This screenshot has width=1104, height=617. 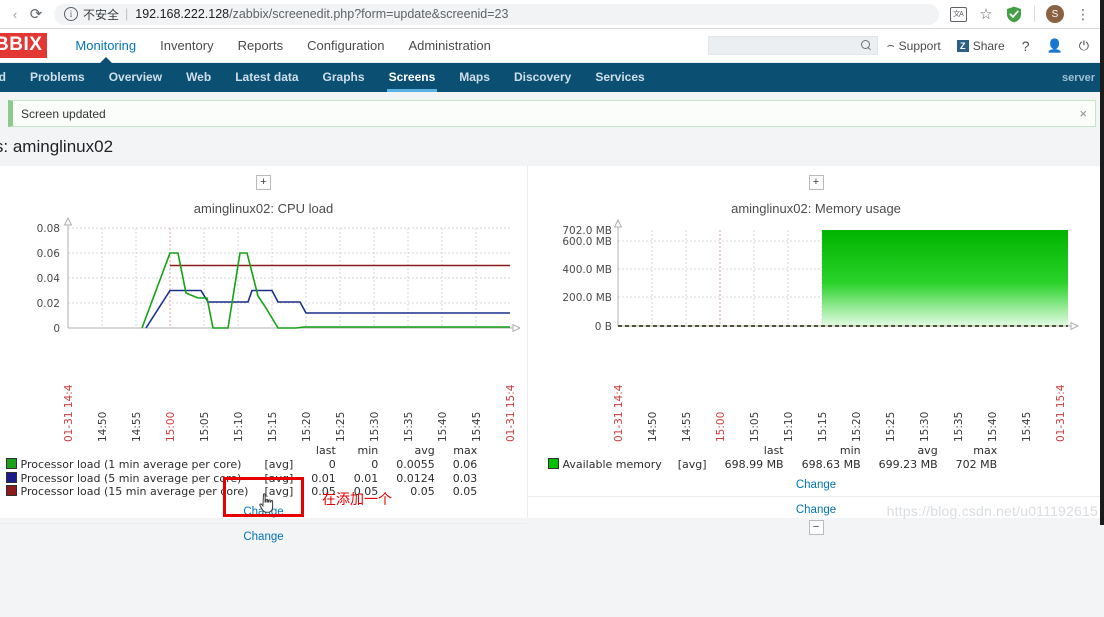 I want to click on legend-last-available-memory: 698.99 MB, so click(x=745, y=465).